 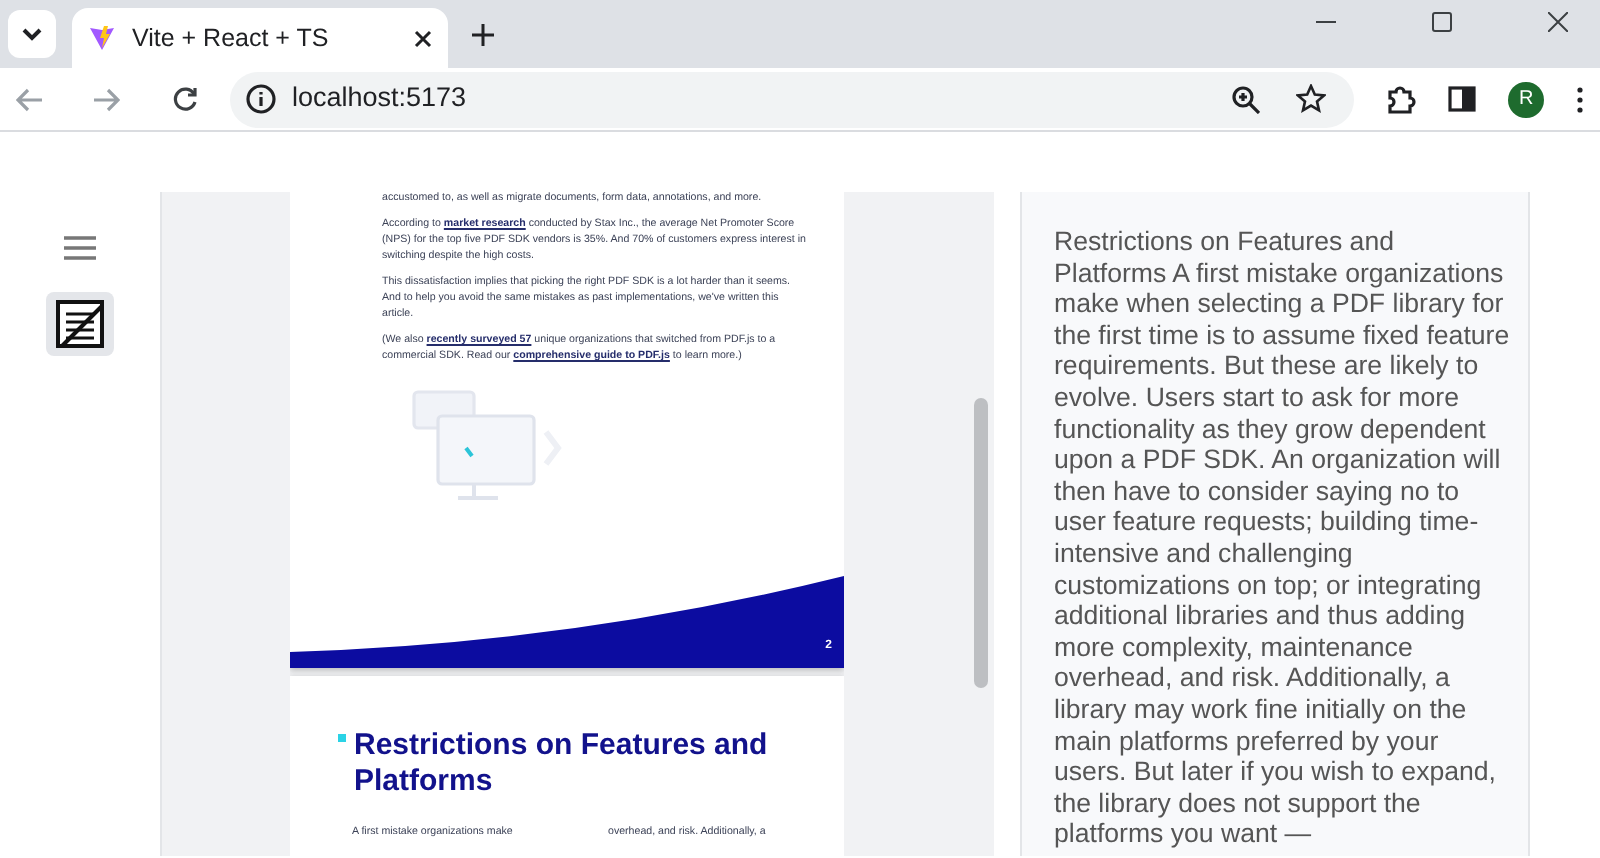 I want to click on bullet-icon, so click(x=342, y=738).